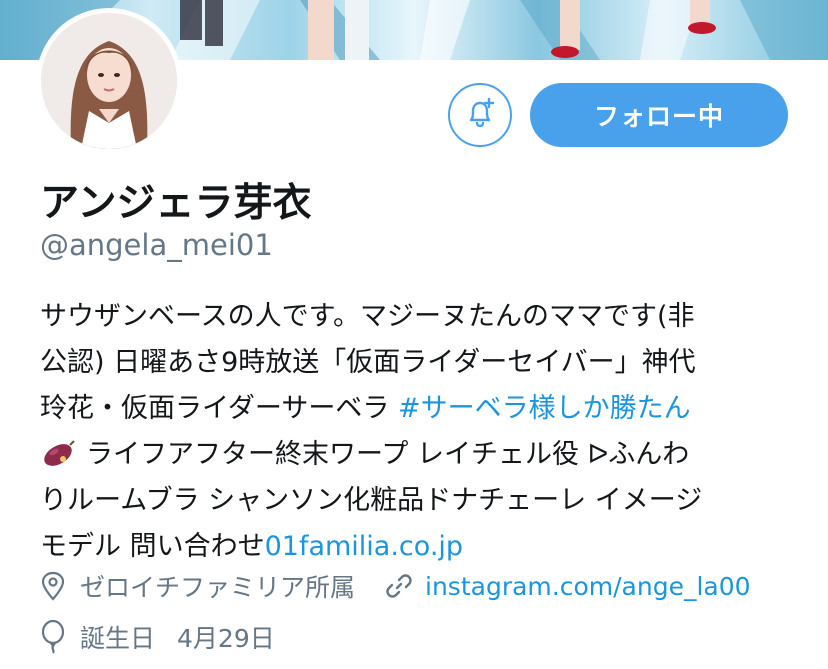  I want to click on bio-line: 玲花・仮面ライダーサーベラ #サーベラ様しか勝たん, so click(420, 409).